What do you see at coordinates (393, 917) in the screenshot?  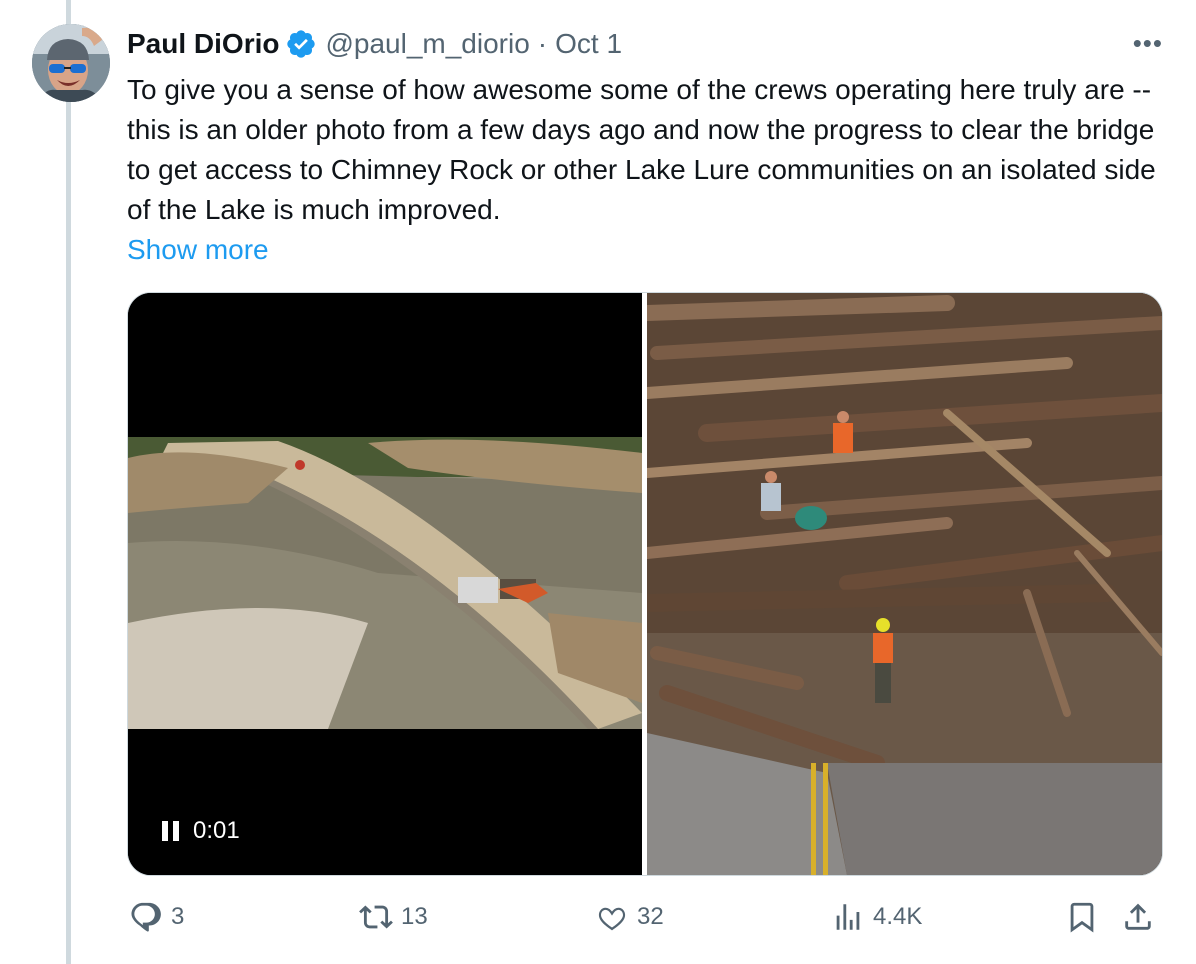 I see `repost-button: 13` at bounding box center [393, 917].